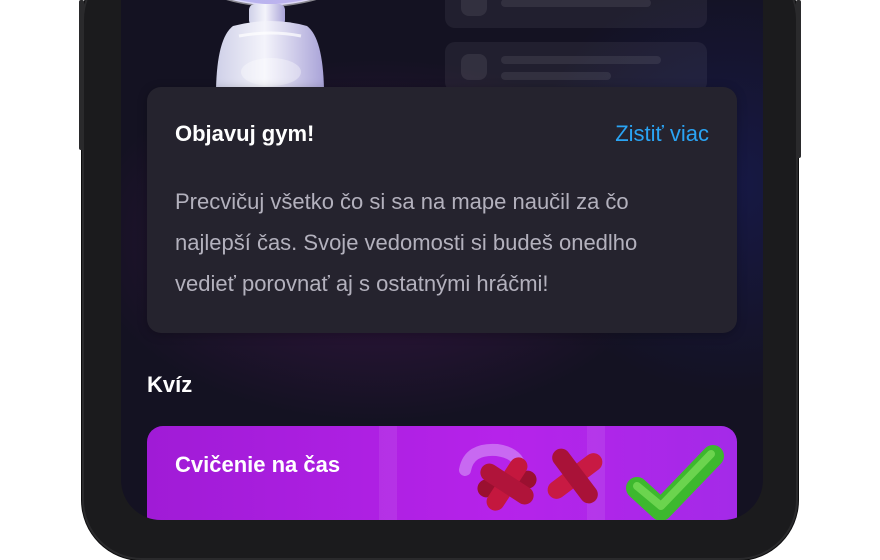  Describe the element at coordinates (675, 482) in the screenshot. I see `checkmark-icon` at that location.